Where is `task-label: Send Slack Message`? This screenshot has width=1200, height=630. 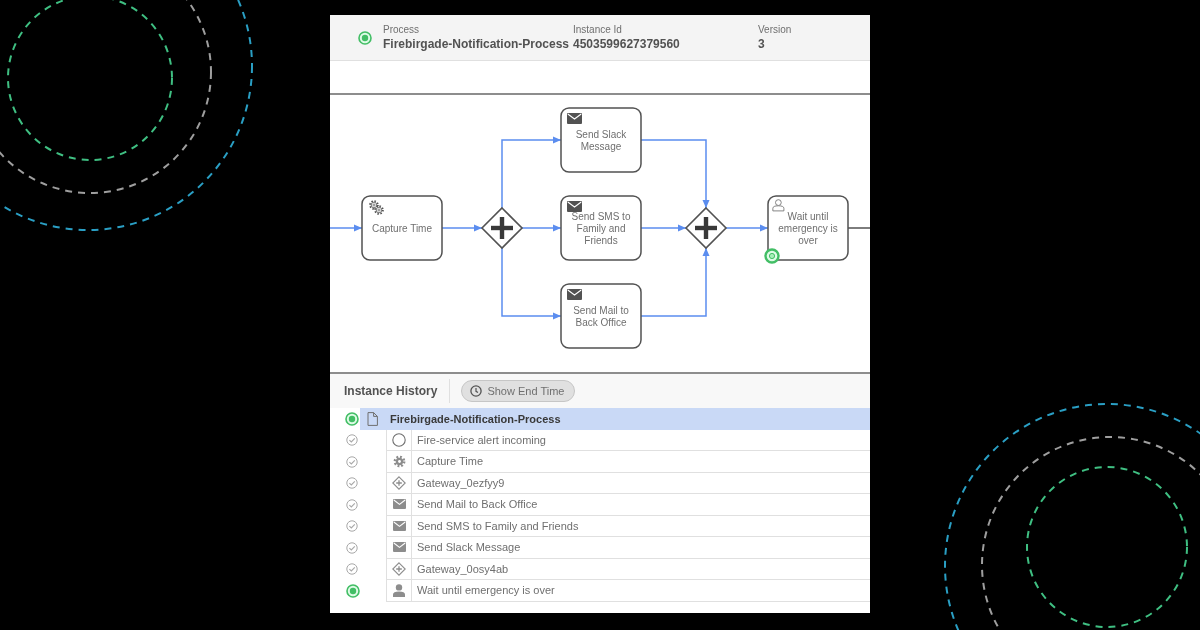
task-label: Send Slack Message is located at coordinates (601, 140).